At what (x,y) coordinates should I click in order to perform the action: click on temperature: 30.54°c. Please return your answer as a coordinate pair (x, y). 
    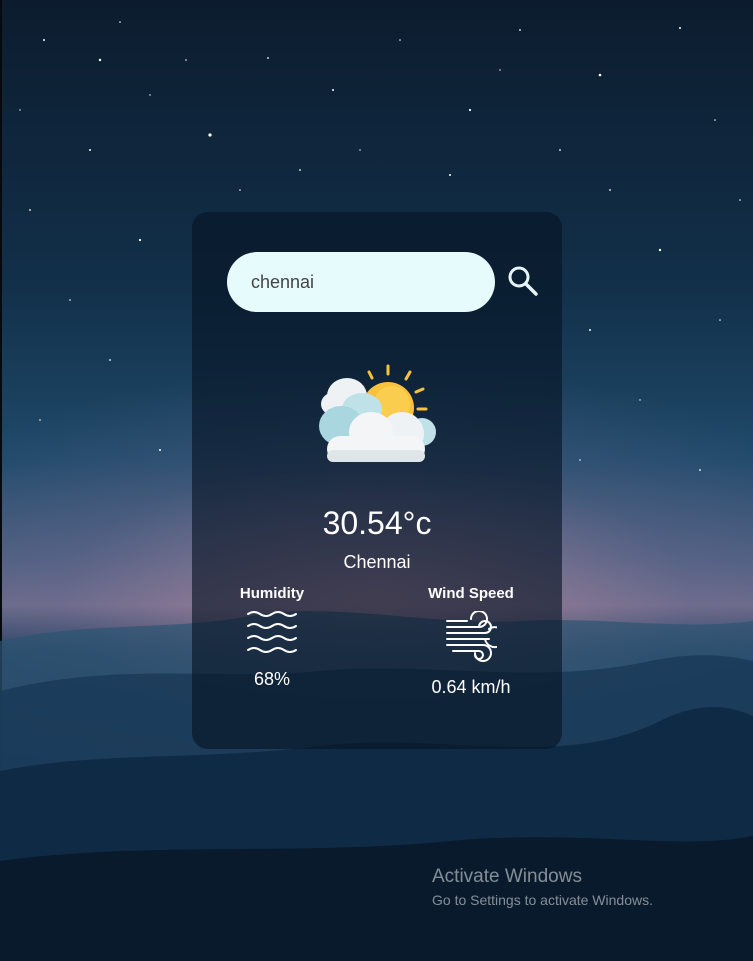
    Looking at the image, I should click on (377, 523).